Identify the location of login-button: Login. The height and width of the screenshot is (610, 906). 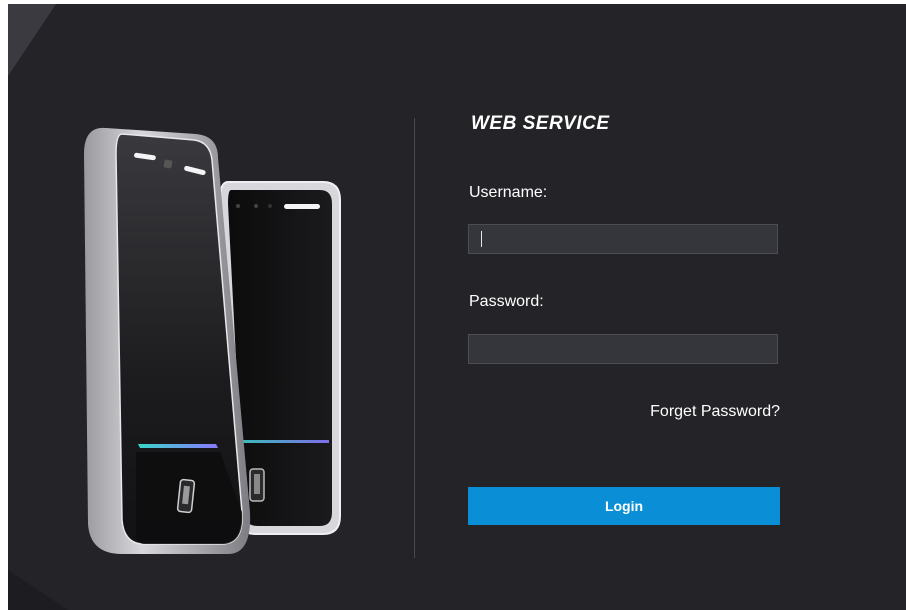
(624, 506).